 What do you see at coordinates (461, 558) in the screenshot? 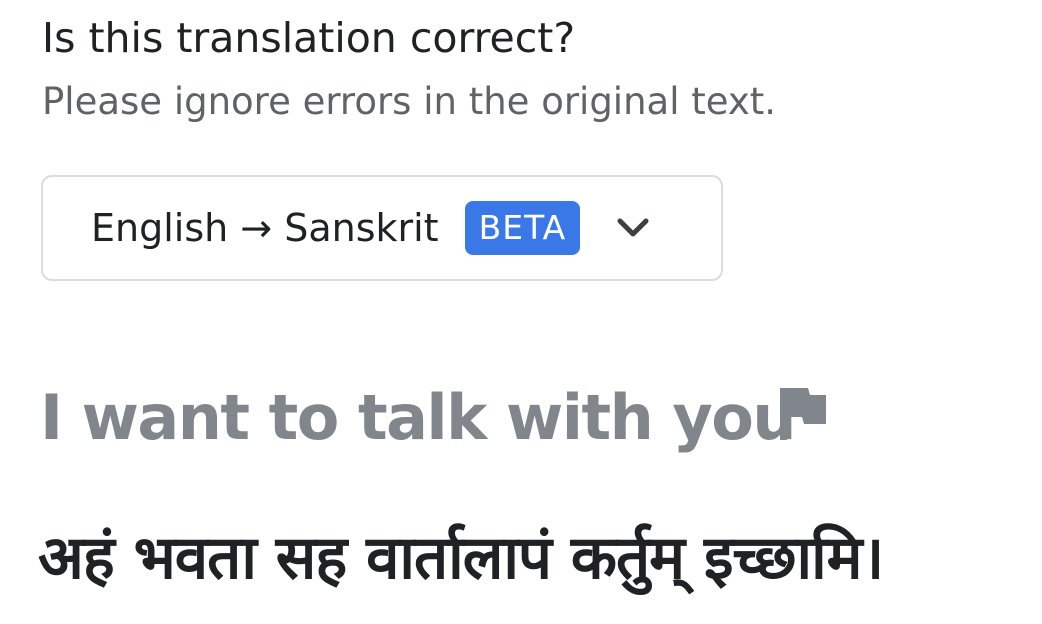
I see `translated-text: अहं भवता सह वार्तालापं कर्तुम् इच्छामि।` at bounding box center [461, 558].